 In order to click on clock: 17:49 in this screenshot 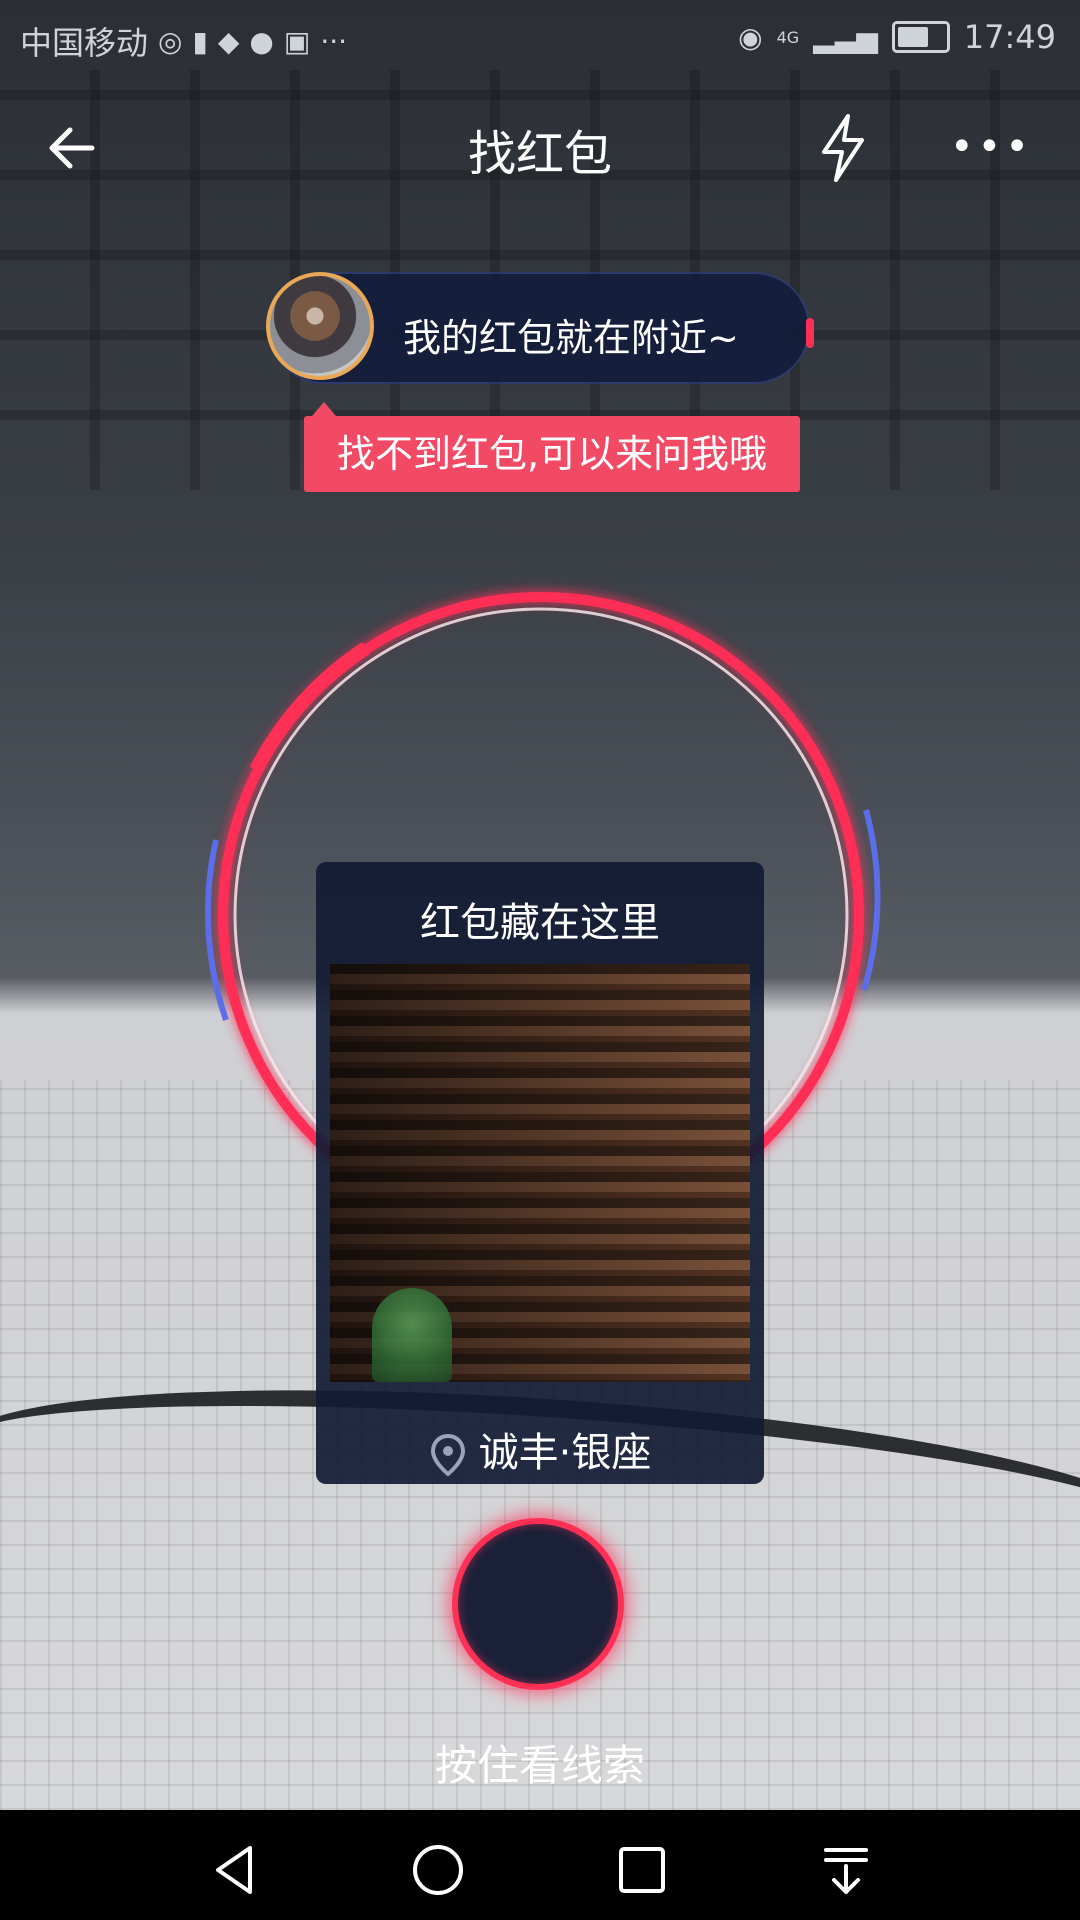, I will do `click(1009, 37)`.